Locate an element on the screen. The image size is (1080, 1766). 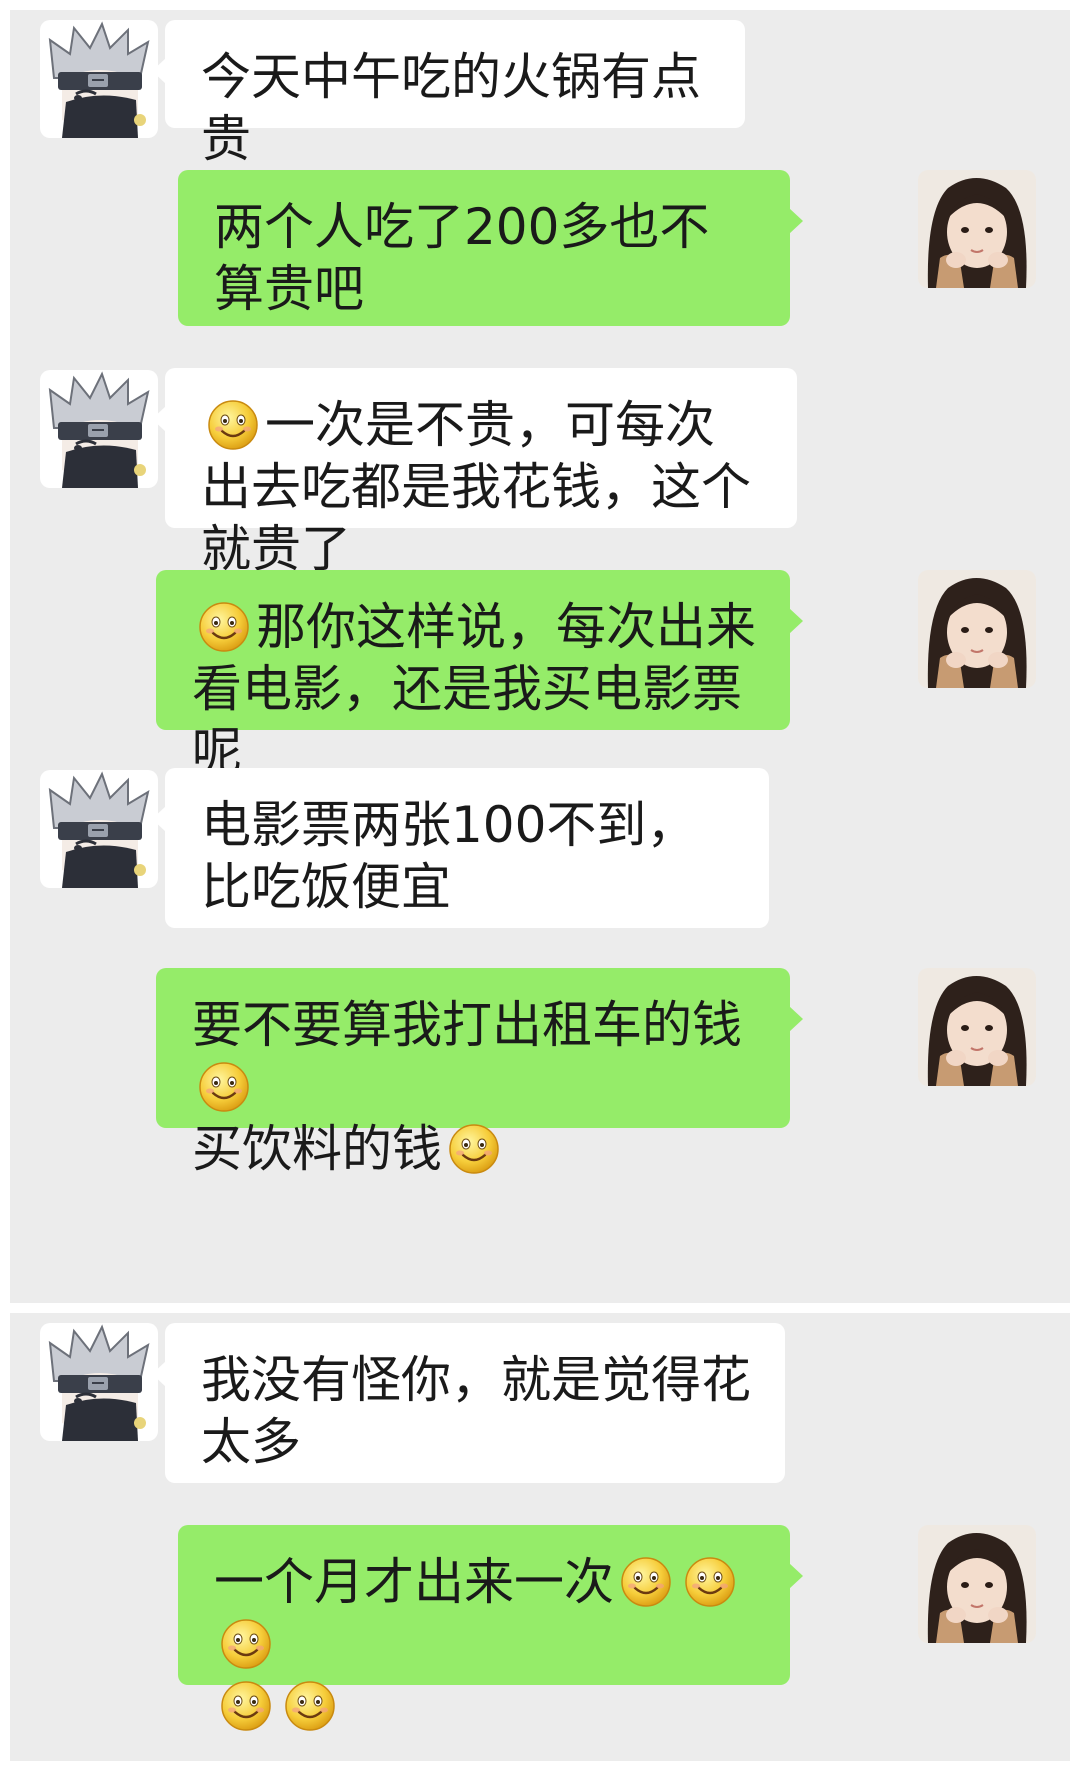
outgoing-message-bubble: 两个人吃了200多也不算贵吧 is located at coordinates (490, 248).